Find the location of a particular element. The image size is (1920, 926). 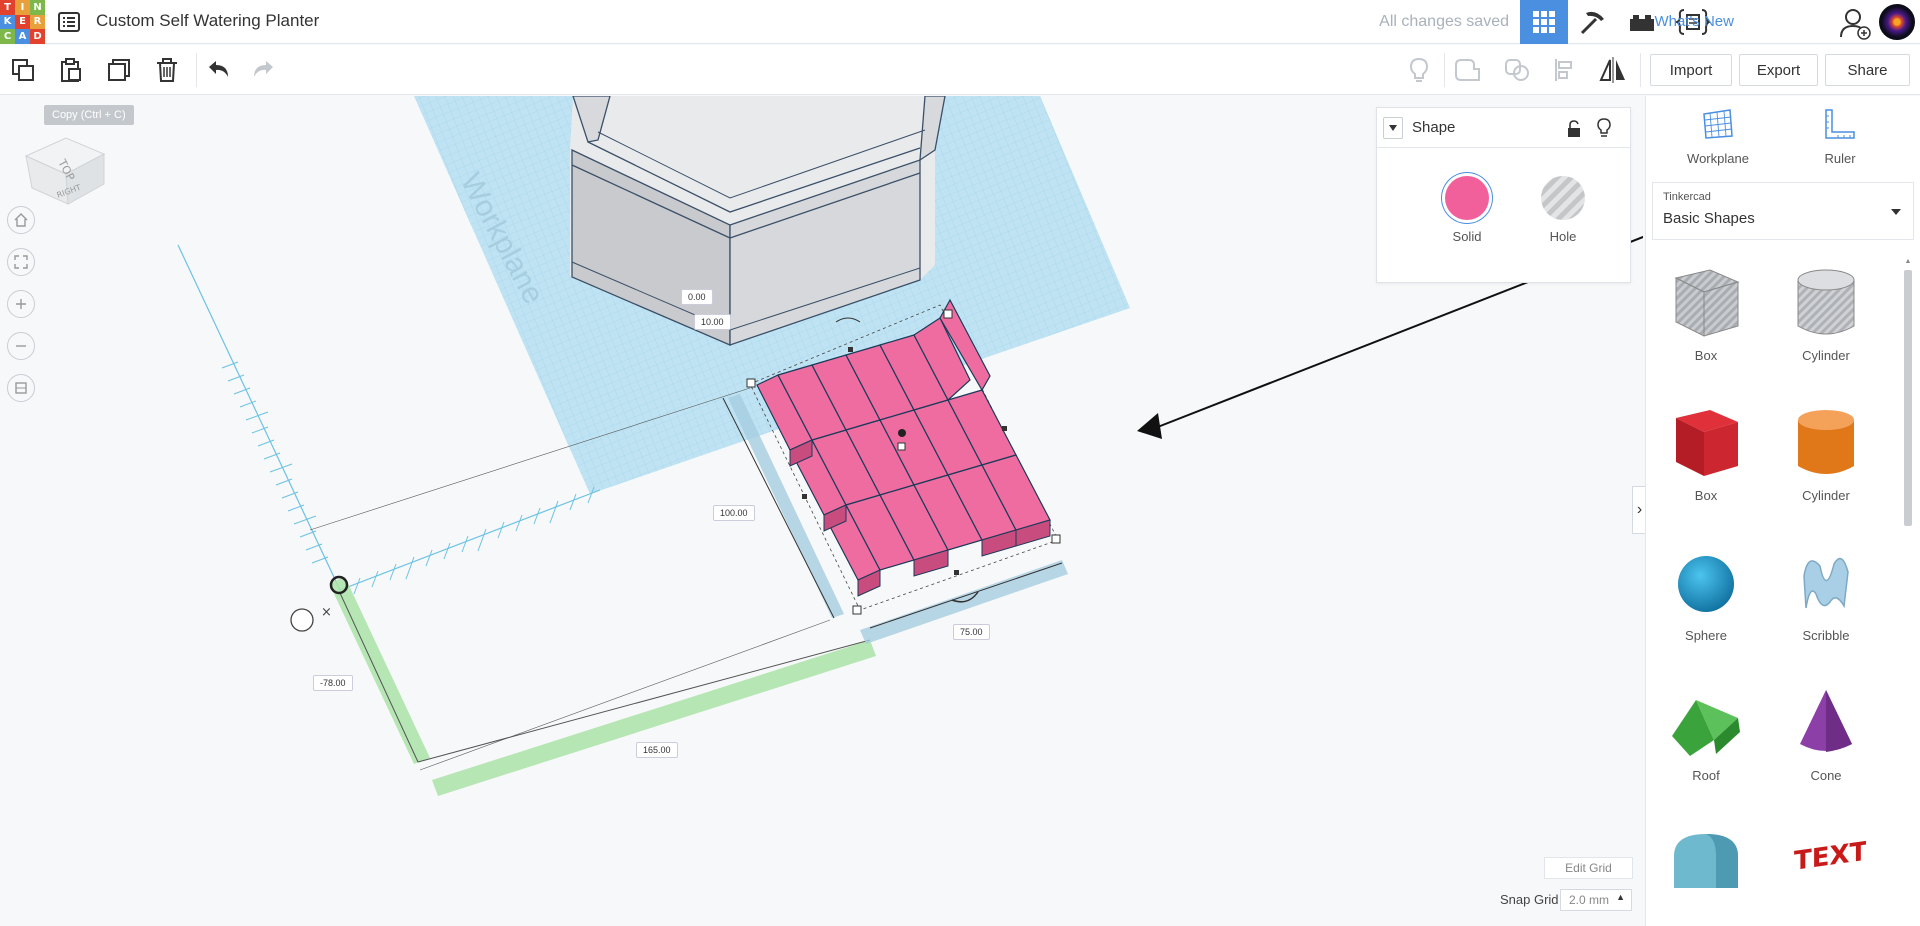

zoom-in-button is located at coordinates (21, 304).